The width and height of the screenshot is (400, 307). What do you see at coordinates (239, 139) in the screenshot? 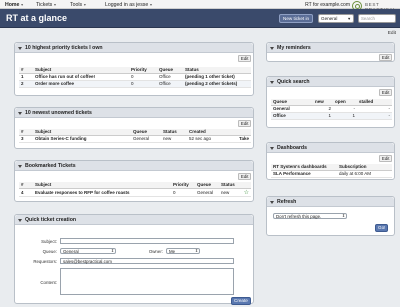
I see `take-link: Take` at bounding box center [239, 139].